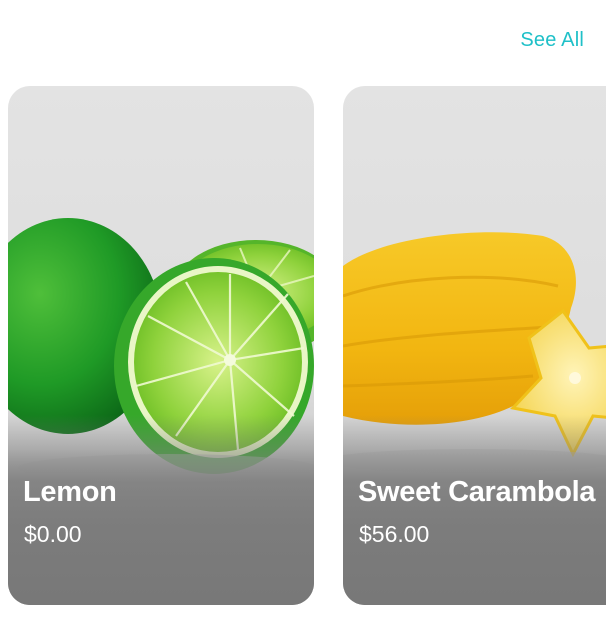 Image resolution: width=606 pixels, height=636 pixels. What do you see at coordinates (70, 492) in the screenshot?
I see `product-name: Lemon` at bounding box center [70, 492].